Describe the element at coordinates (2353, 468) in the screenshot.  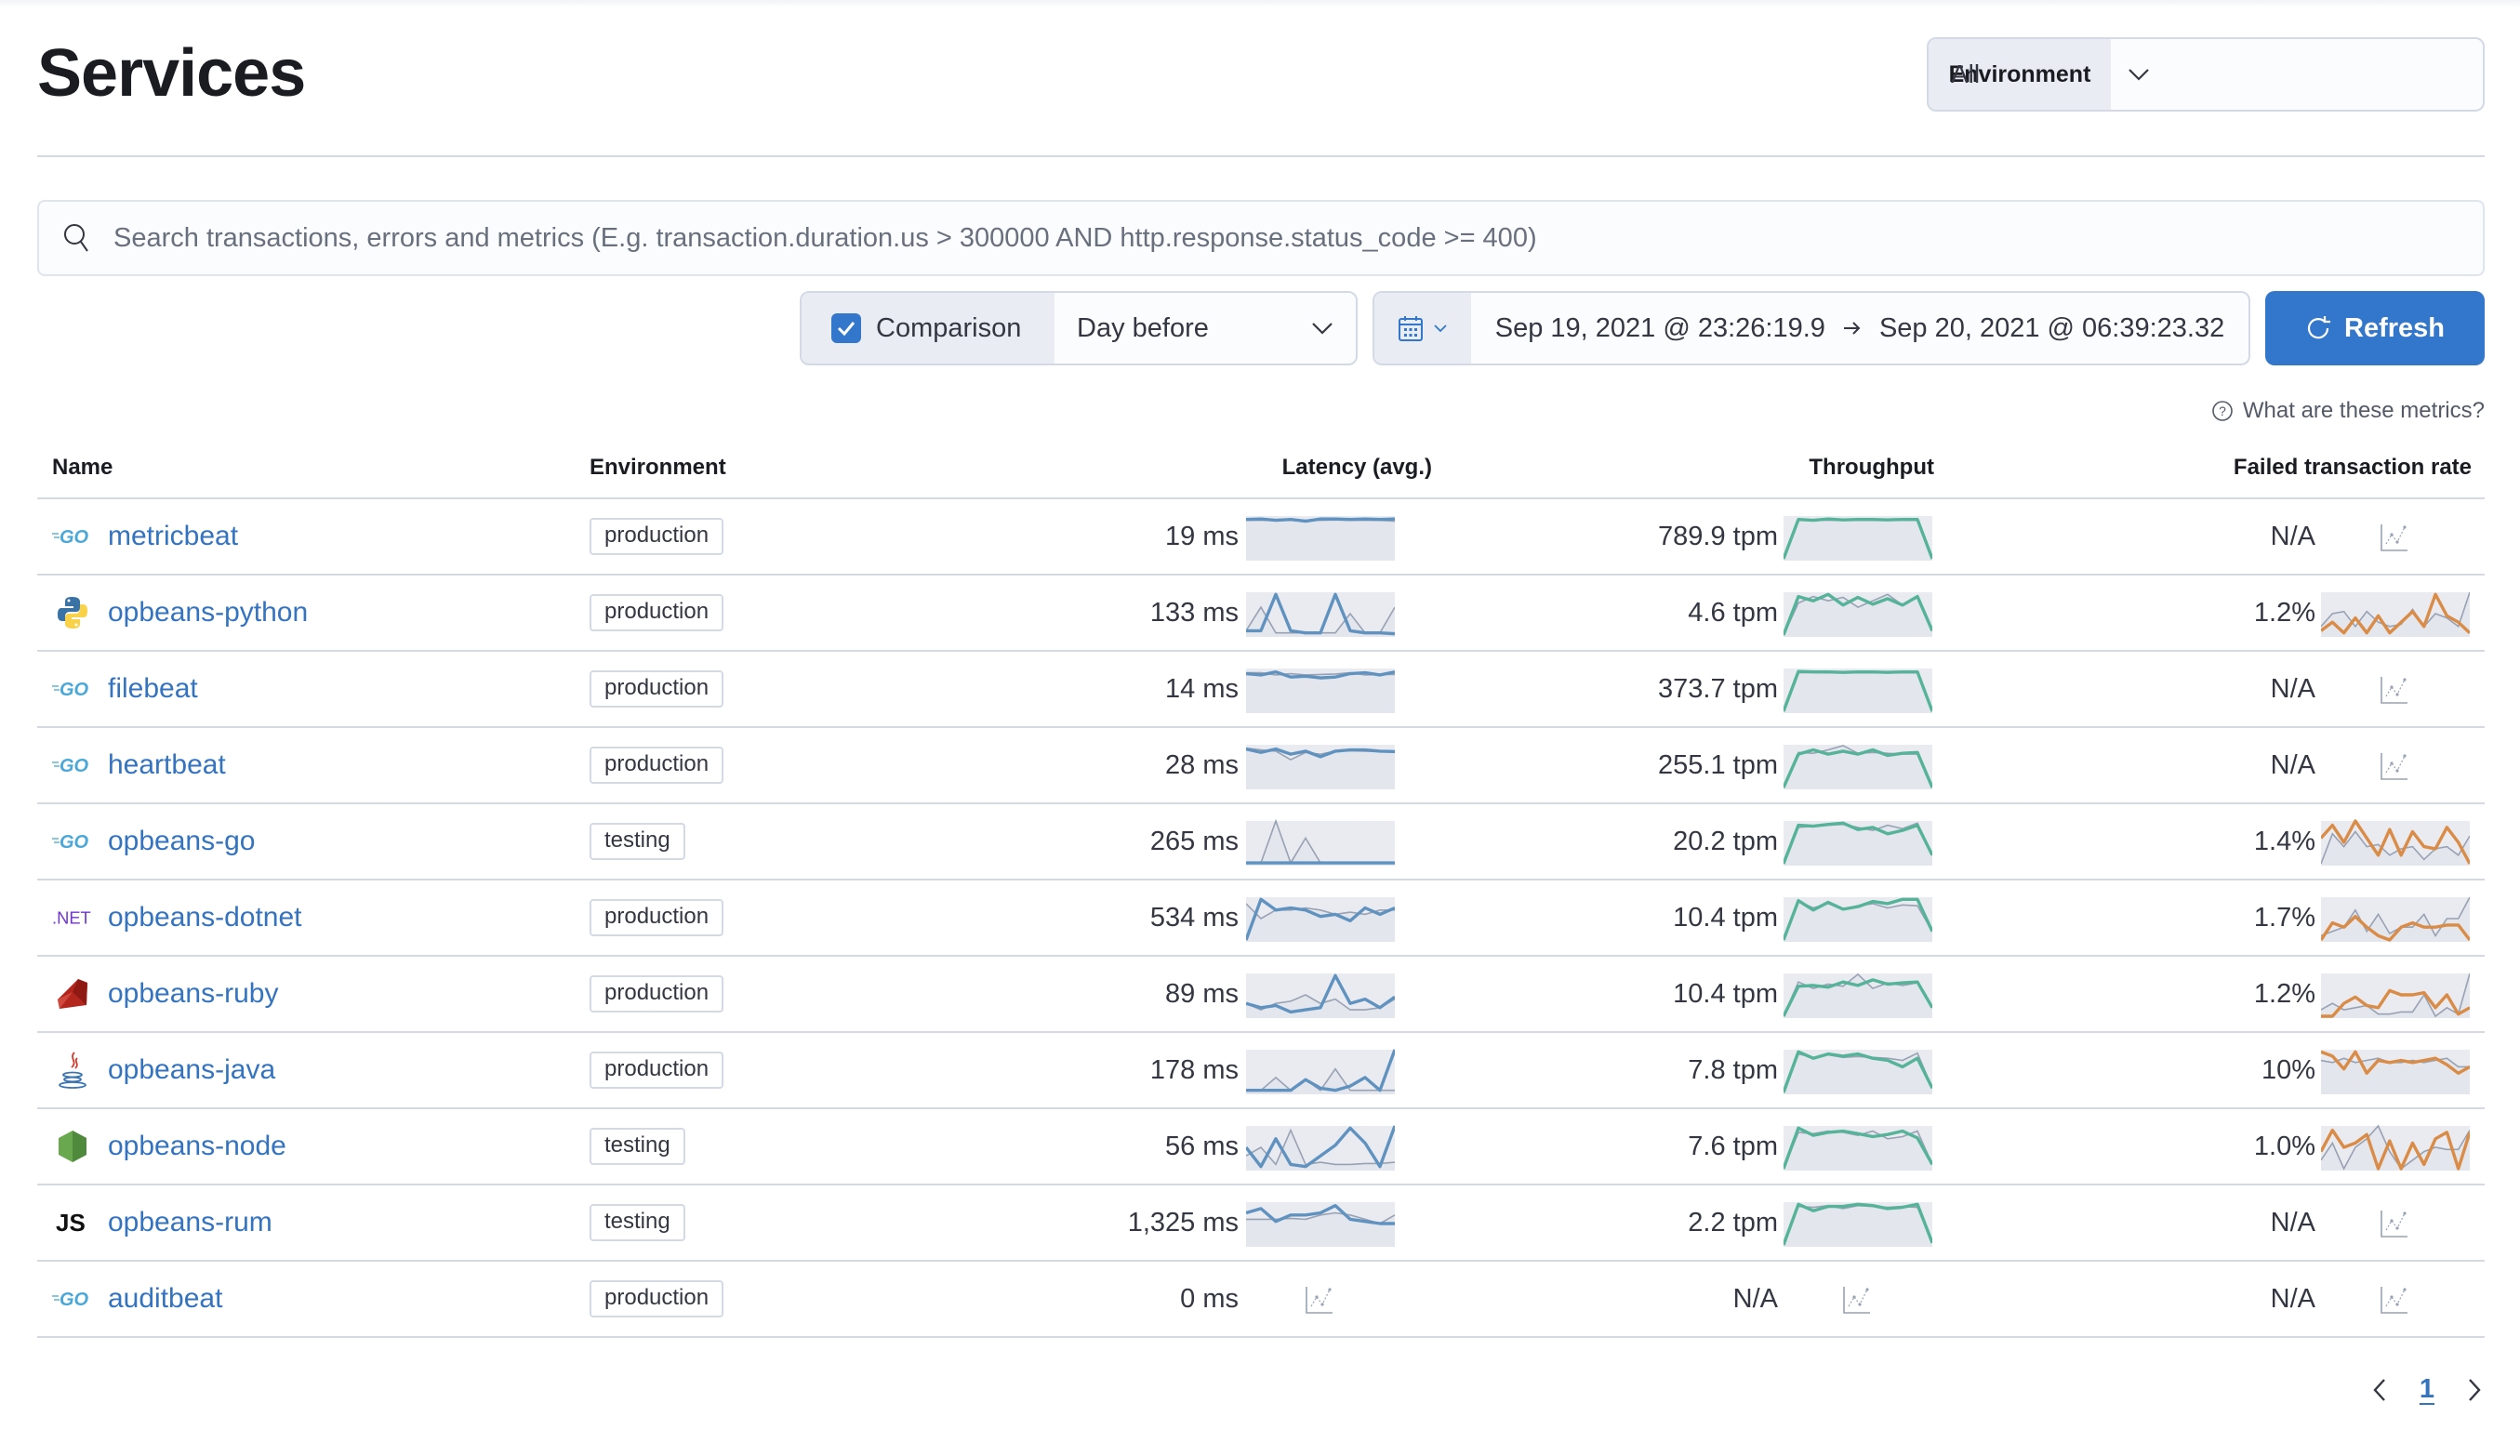
I see `column-header-failed-rate: Failed transaction rate` at that location.